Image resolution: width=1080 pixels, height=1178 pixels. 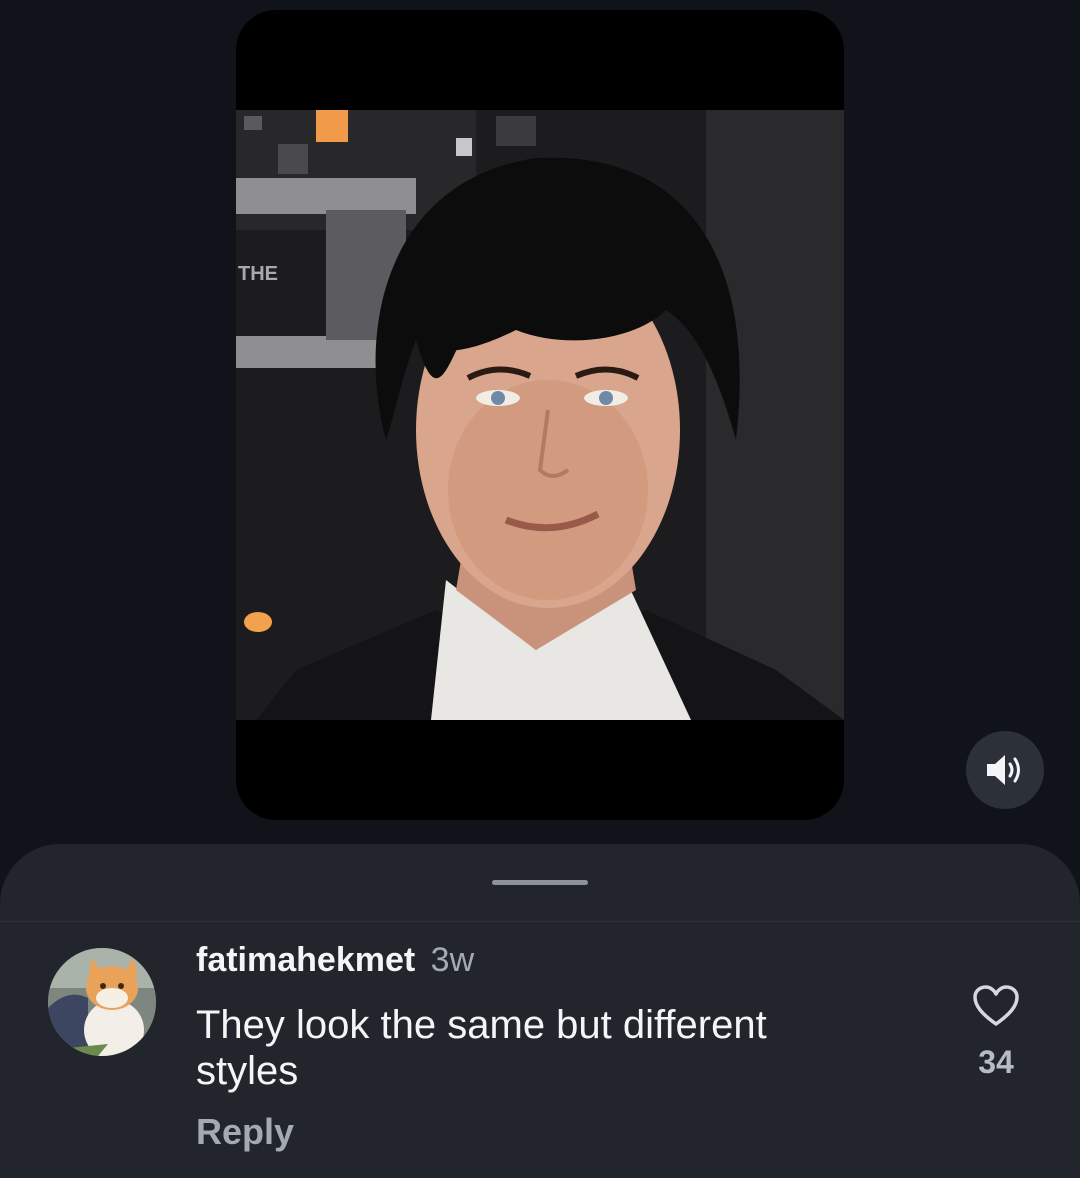 I want to click on sheet-drag-handle, so click(x=540, y=882).